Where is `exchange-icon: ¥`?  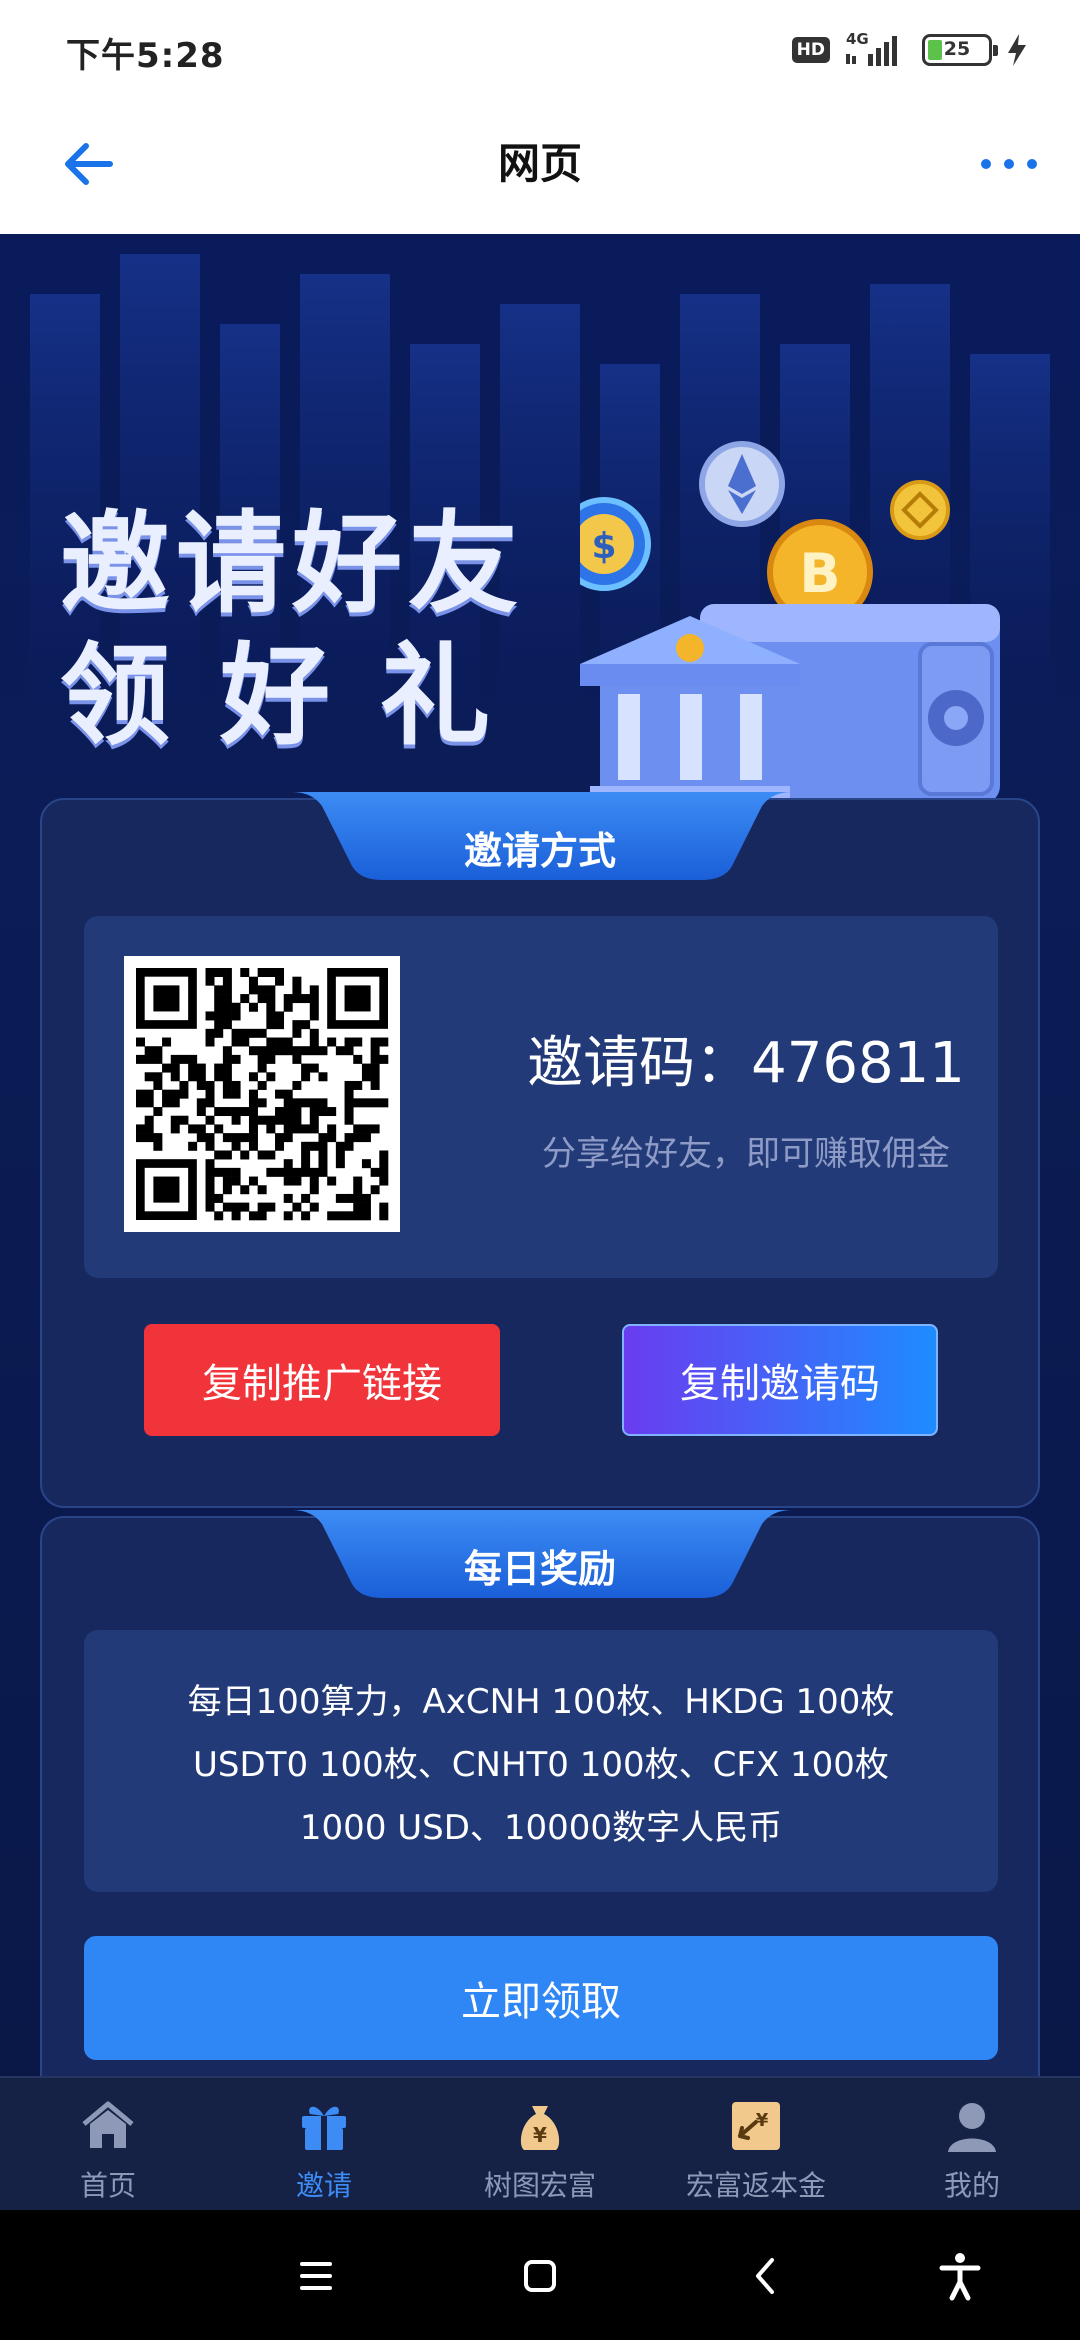 exchange-icon: ¥ is located at coordinates (756, 2126).